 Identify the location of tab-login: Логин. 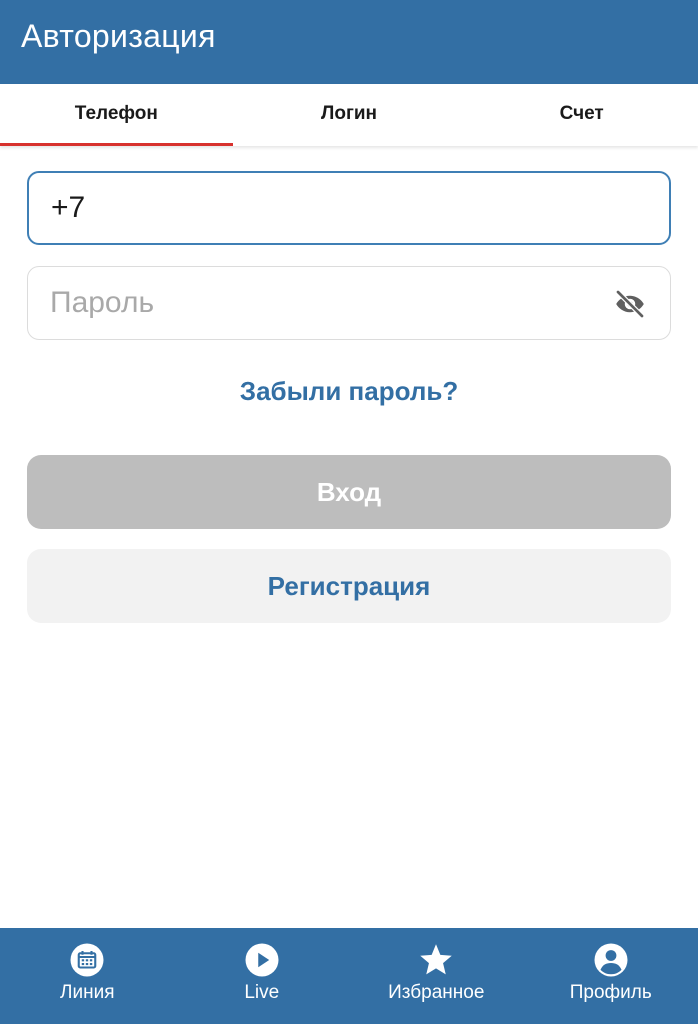
(349, 115).